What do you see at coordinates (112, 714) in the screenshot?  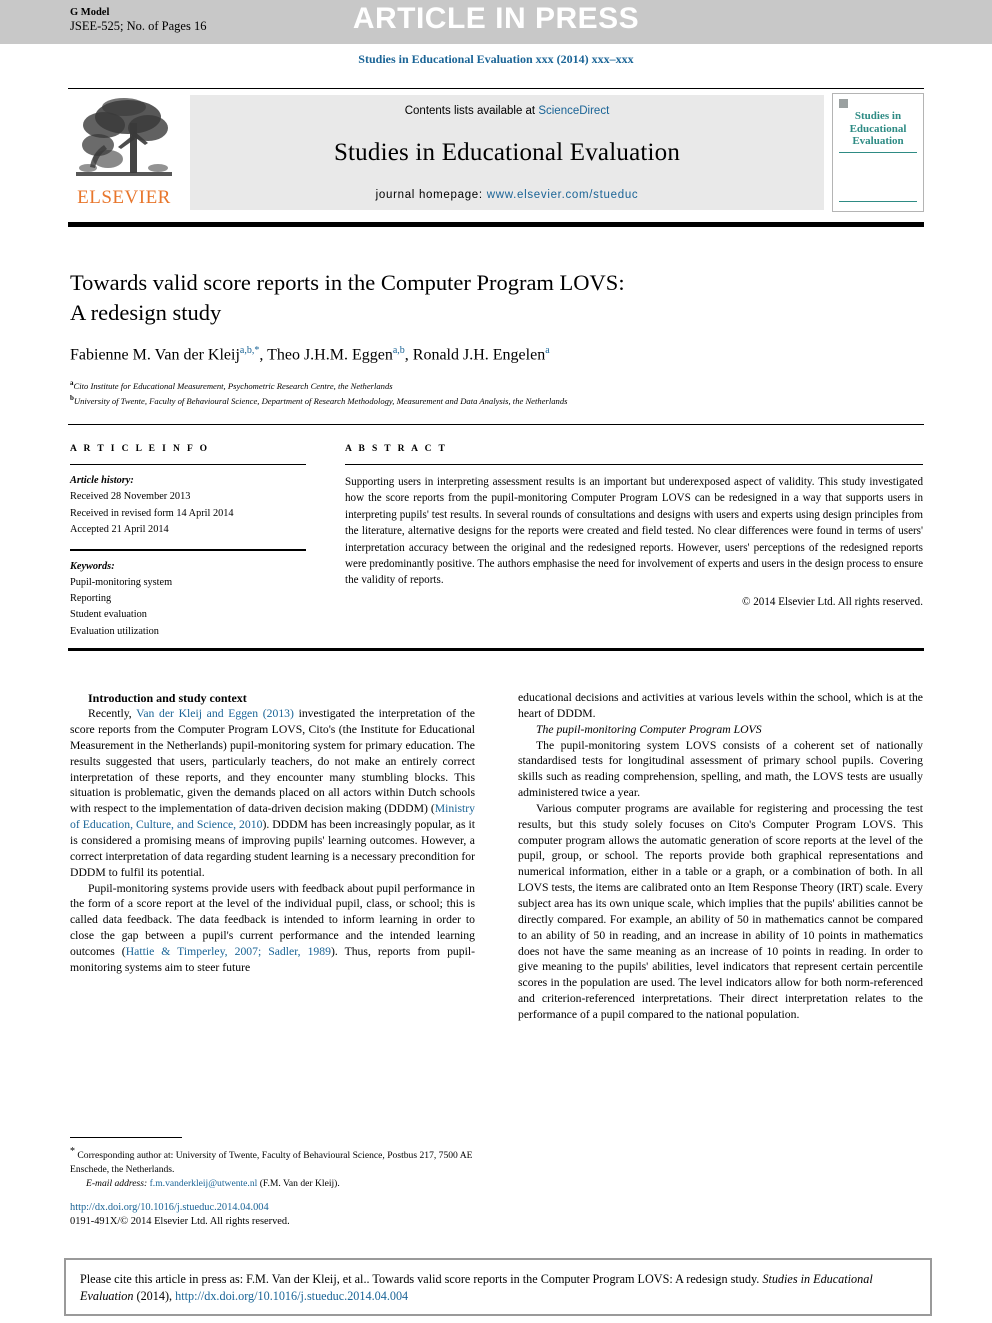 I see `paragraph-text: Recently,` at bounding box center [112, 714].